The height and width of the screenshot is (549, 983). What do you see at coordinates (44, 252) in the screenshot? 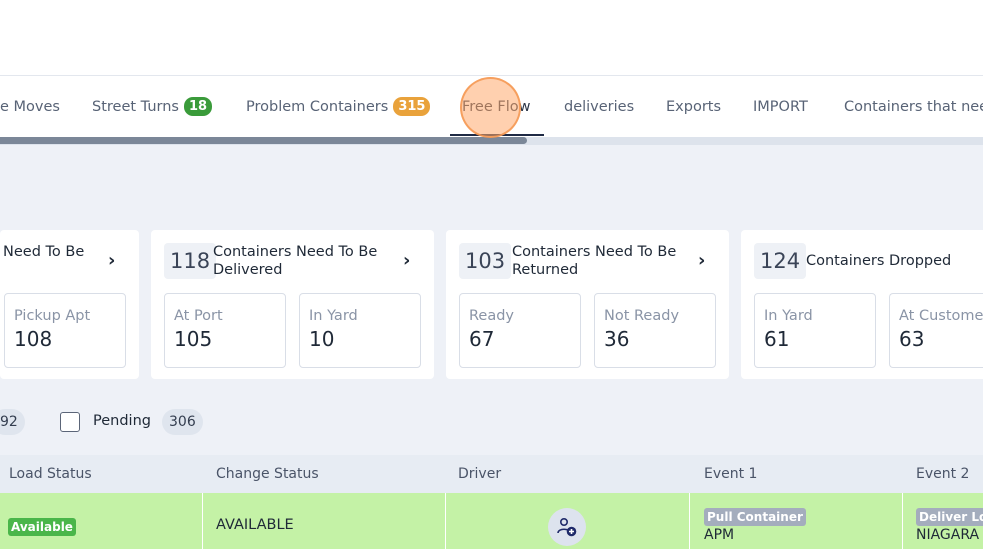
I see `card-title: Need To Be` at bounding box center [44, 252].